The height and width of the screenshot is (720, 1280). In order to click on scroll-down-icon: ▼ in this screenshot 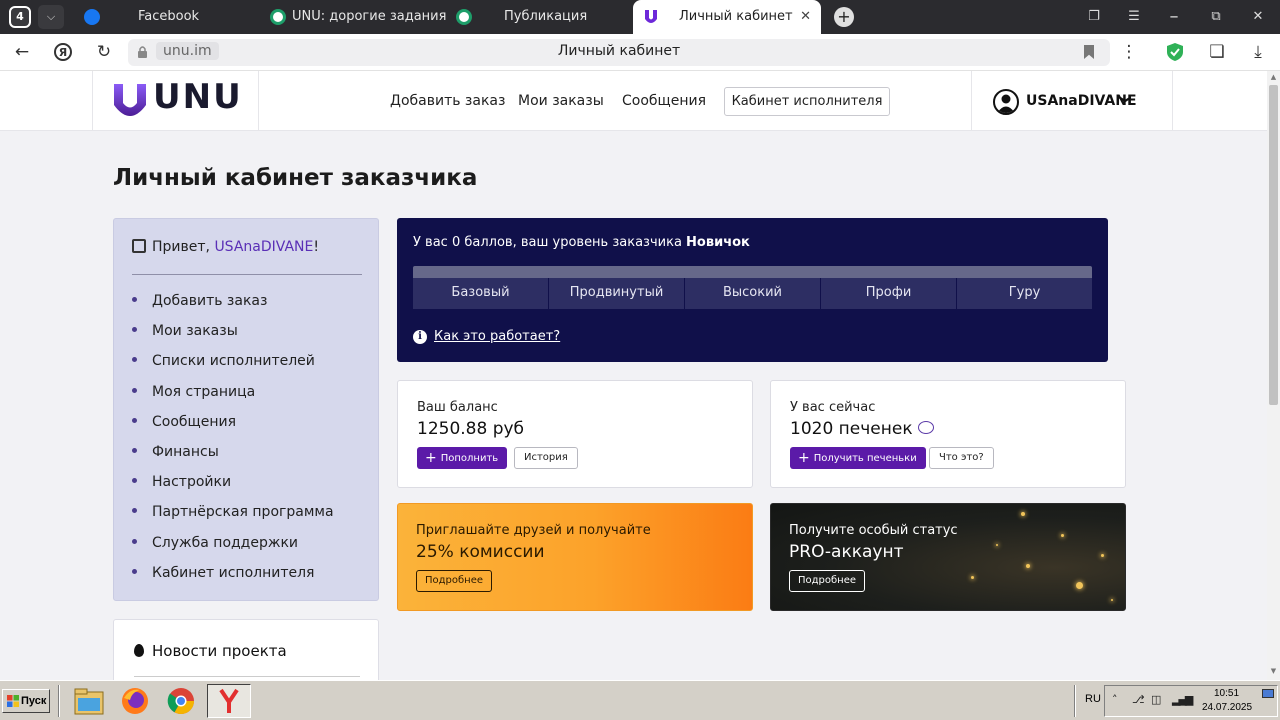, I will do `click(1273, 672)`.